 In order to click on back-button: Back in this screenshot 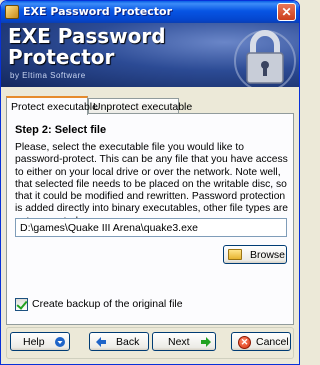, I will do `click(119, 341)`.